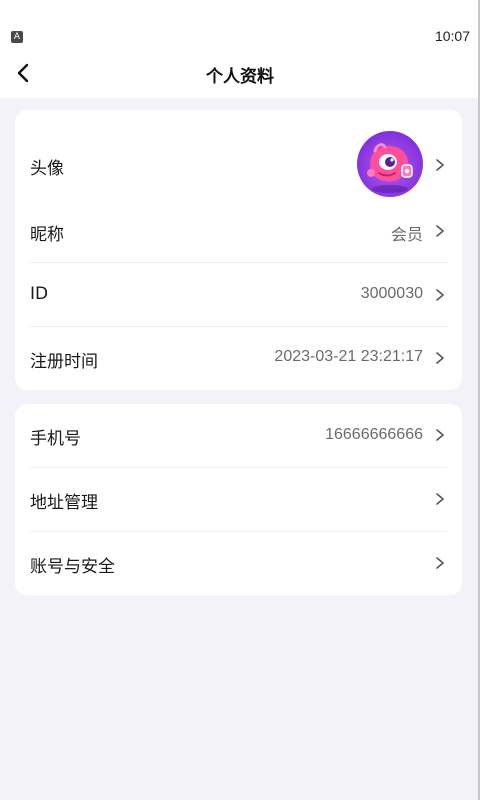 The height and width of the screenshot is (800, 480). I want to click on phone-label: 手机号, so click(55, 439).